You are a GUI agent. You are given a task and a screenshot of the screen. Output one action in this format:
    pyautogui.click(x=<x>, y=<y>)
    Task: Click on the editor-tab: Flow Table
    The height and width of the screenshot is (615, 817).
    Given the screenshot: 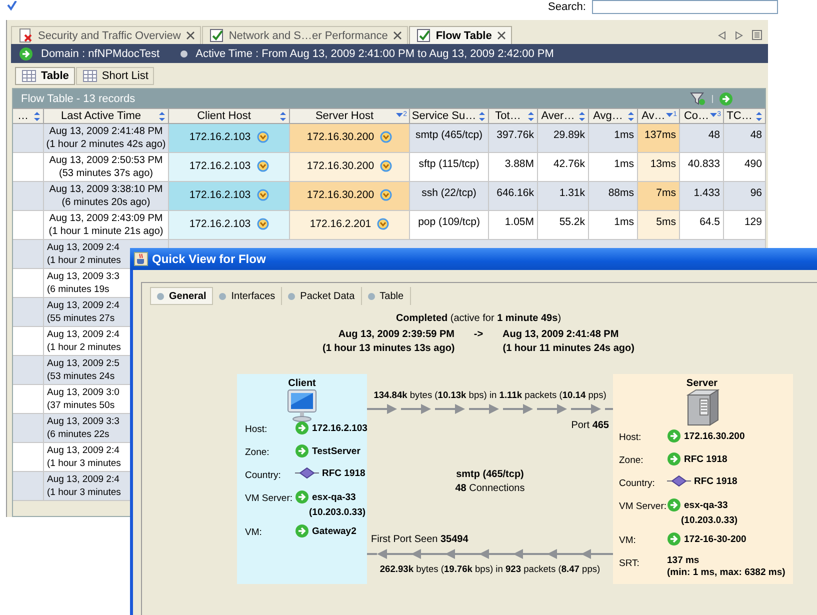 What is the action you would take?
    pyautogui.click(x=460, y=35)
    